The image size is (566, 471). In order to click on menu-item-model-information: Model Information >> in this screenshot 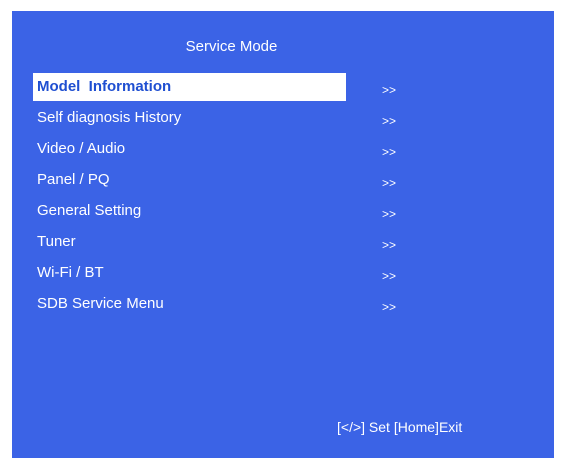, I will do `click(283, 86)`.